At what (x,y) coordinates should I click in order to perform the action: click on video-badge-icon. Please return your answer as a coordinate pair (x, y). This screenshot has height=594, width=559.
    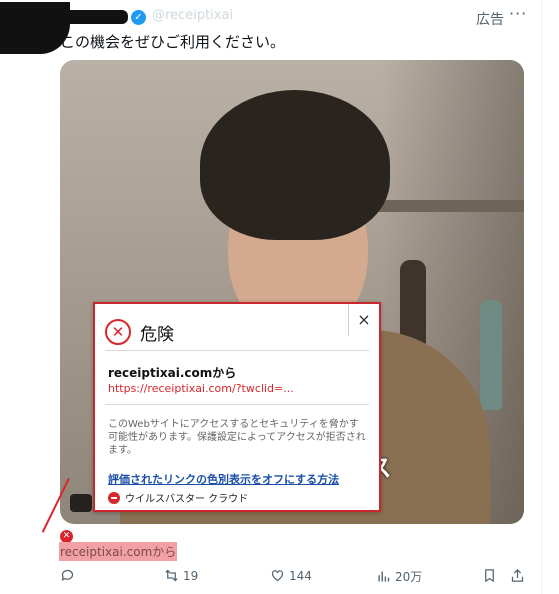
    Looking at the image, I should click on (81, 503).